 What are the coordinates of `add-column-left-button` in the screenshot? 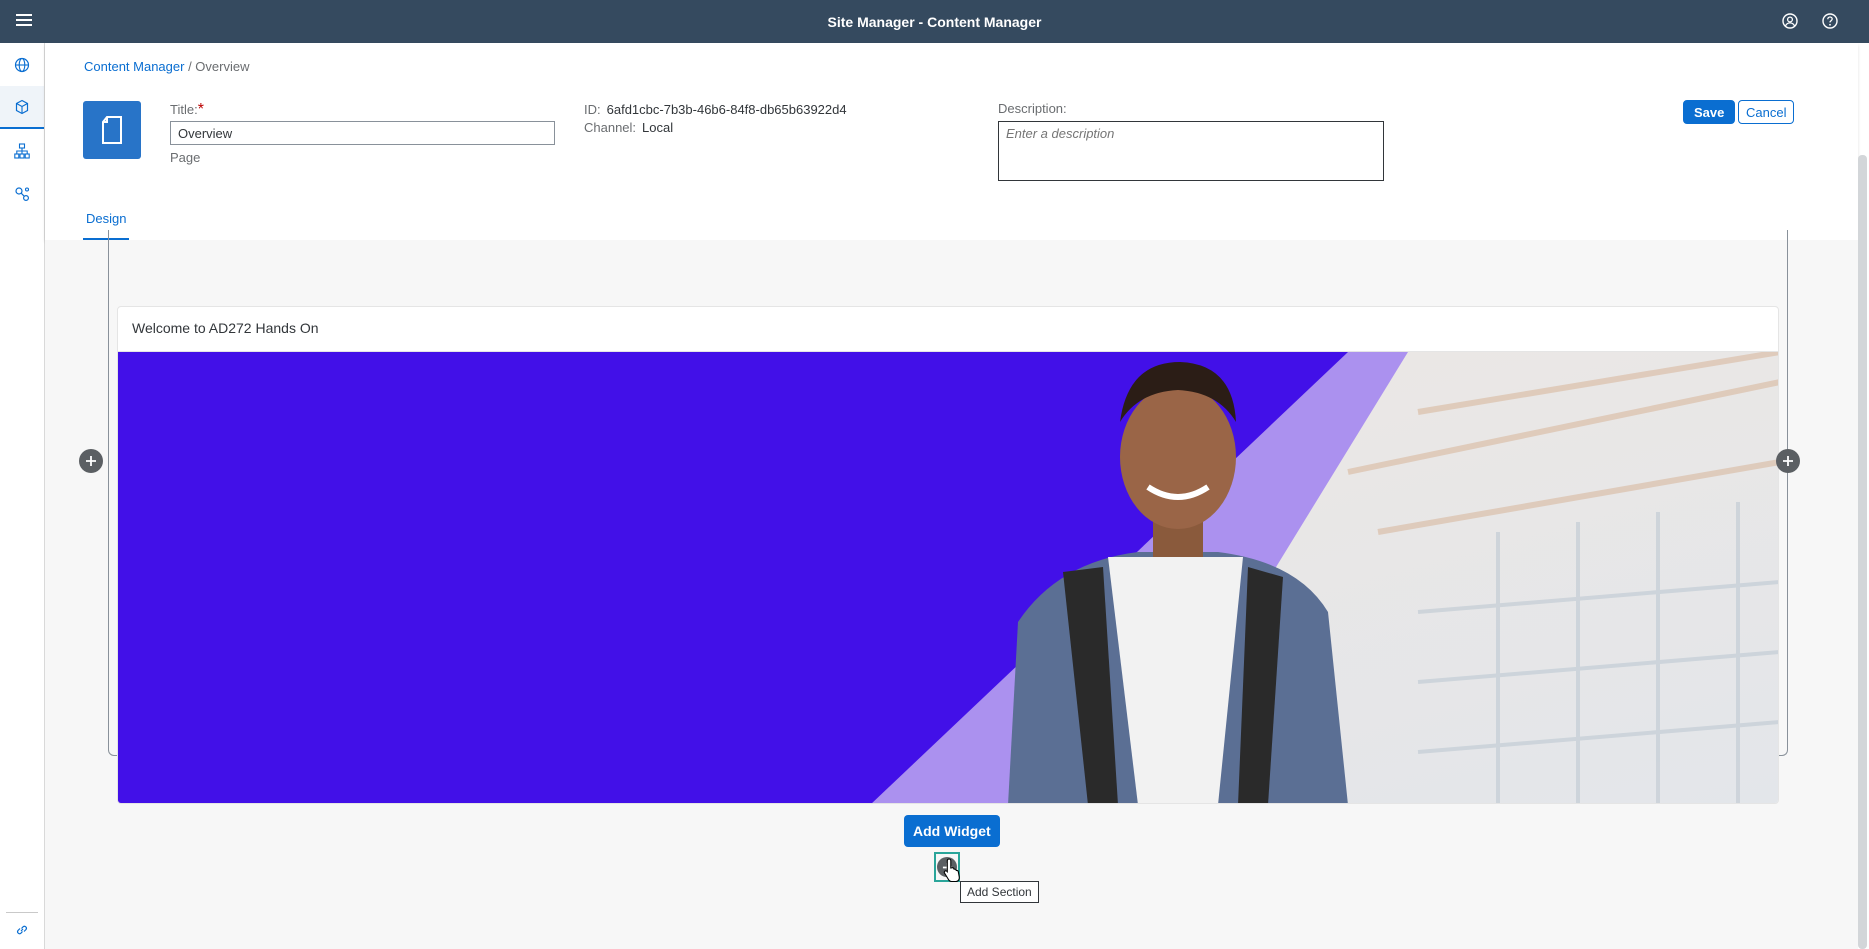 It's located at (91, 461).